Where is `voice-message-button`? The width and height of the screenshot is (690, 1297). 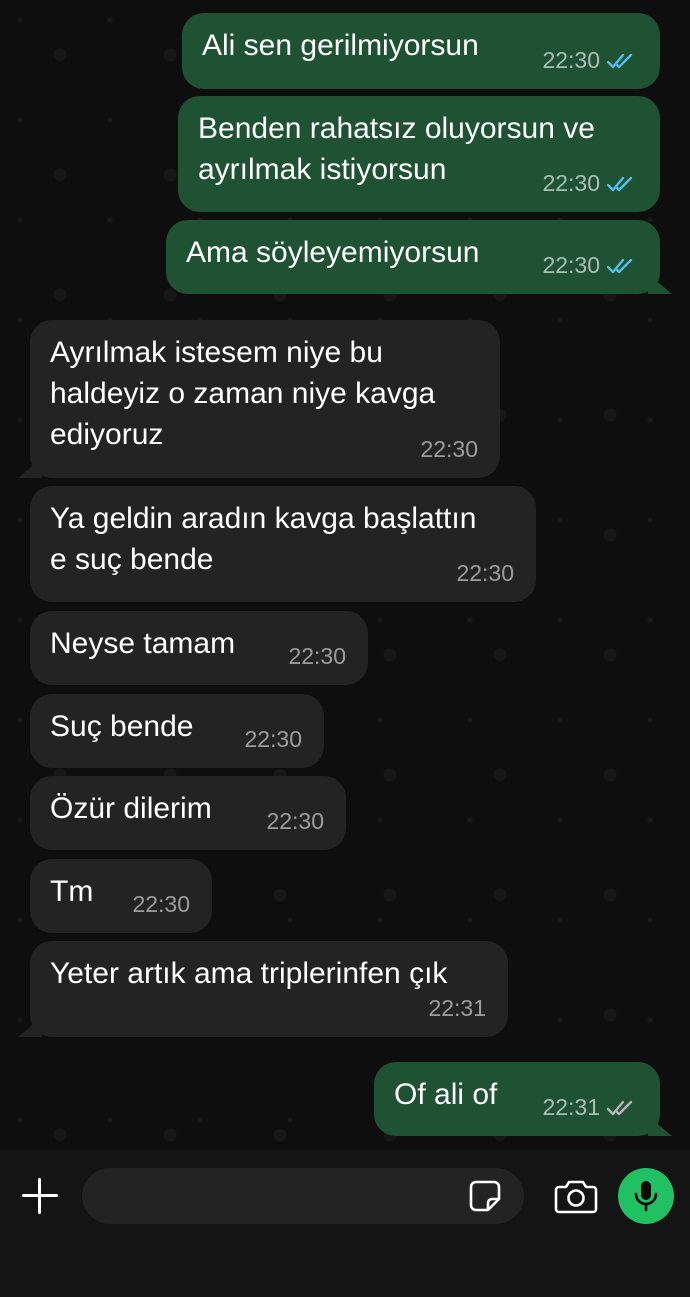
voice-message-button is located at coordinates (646, 1196).